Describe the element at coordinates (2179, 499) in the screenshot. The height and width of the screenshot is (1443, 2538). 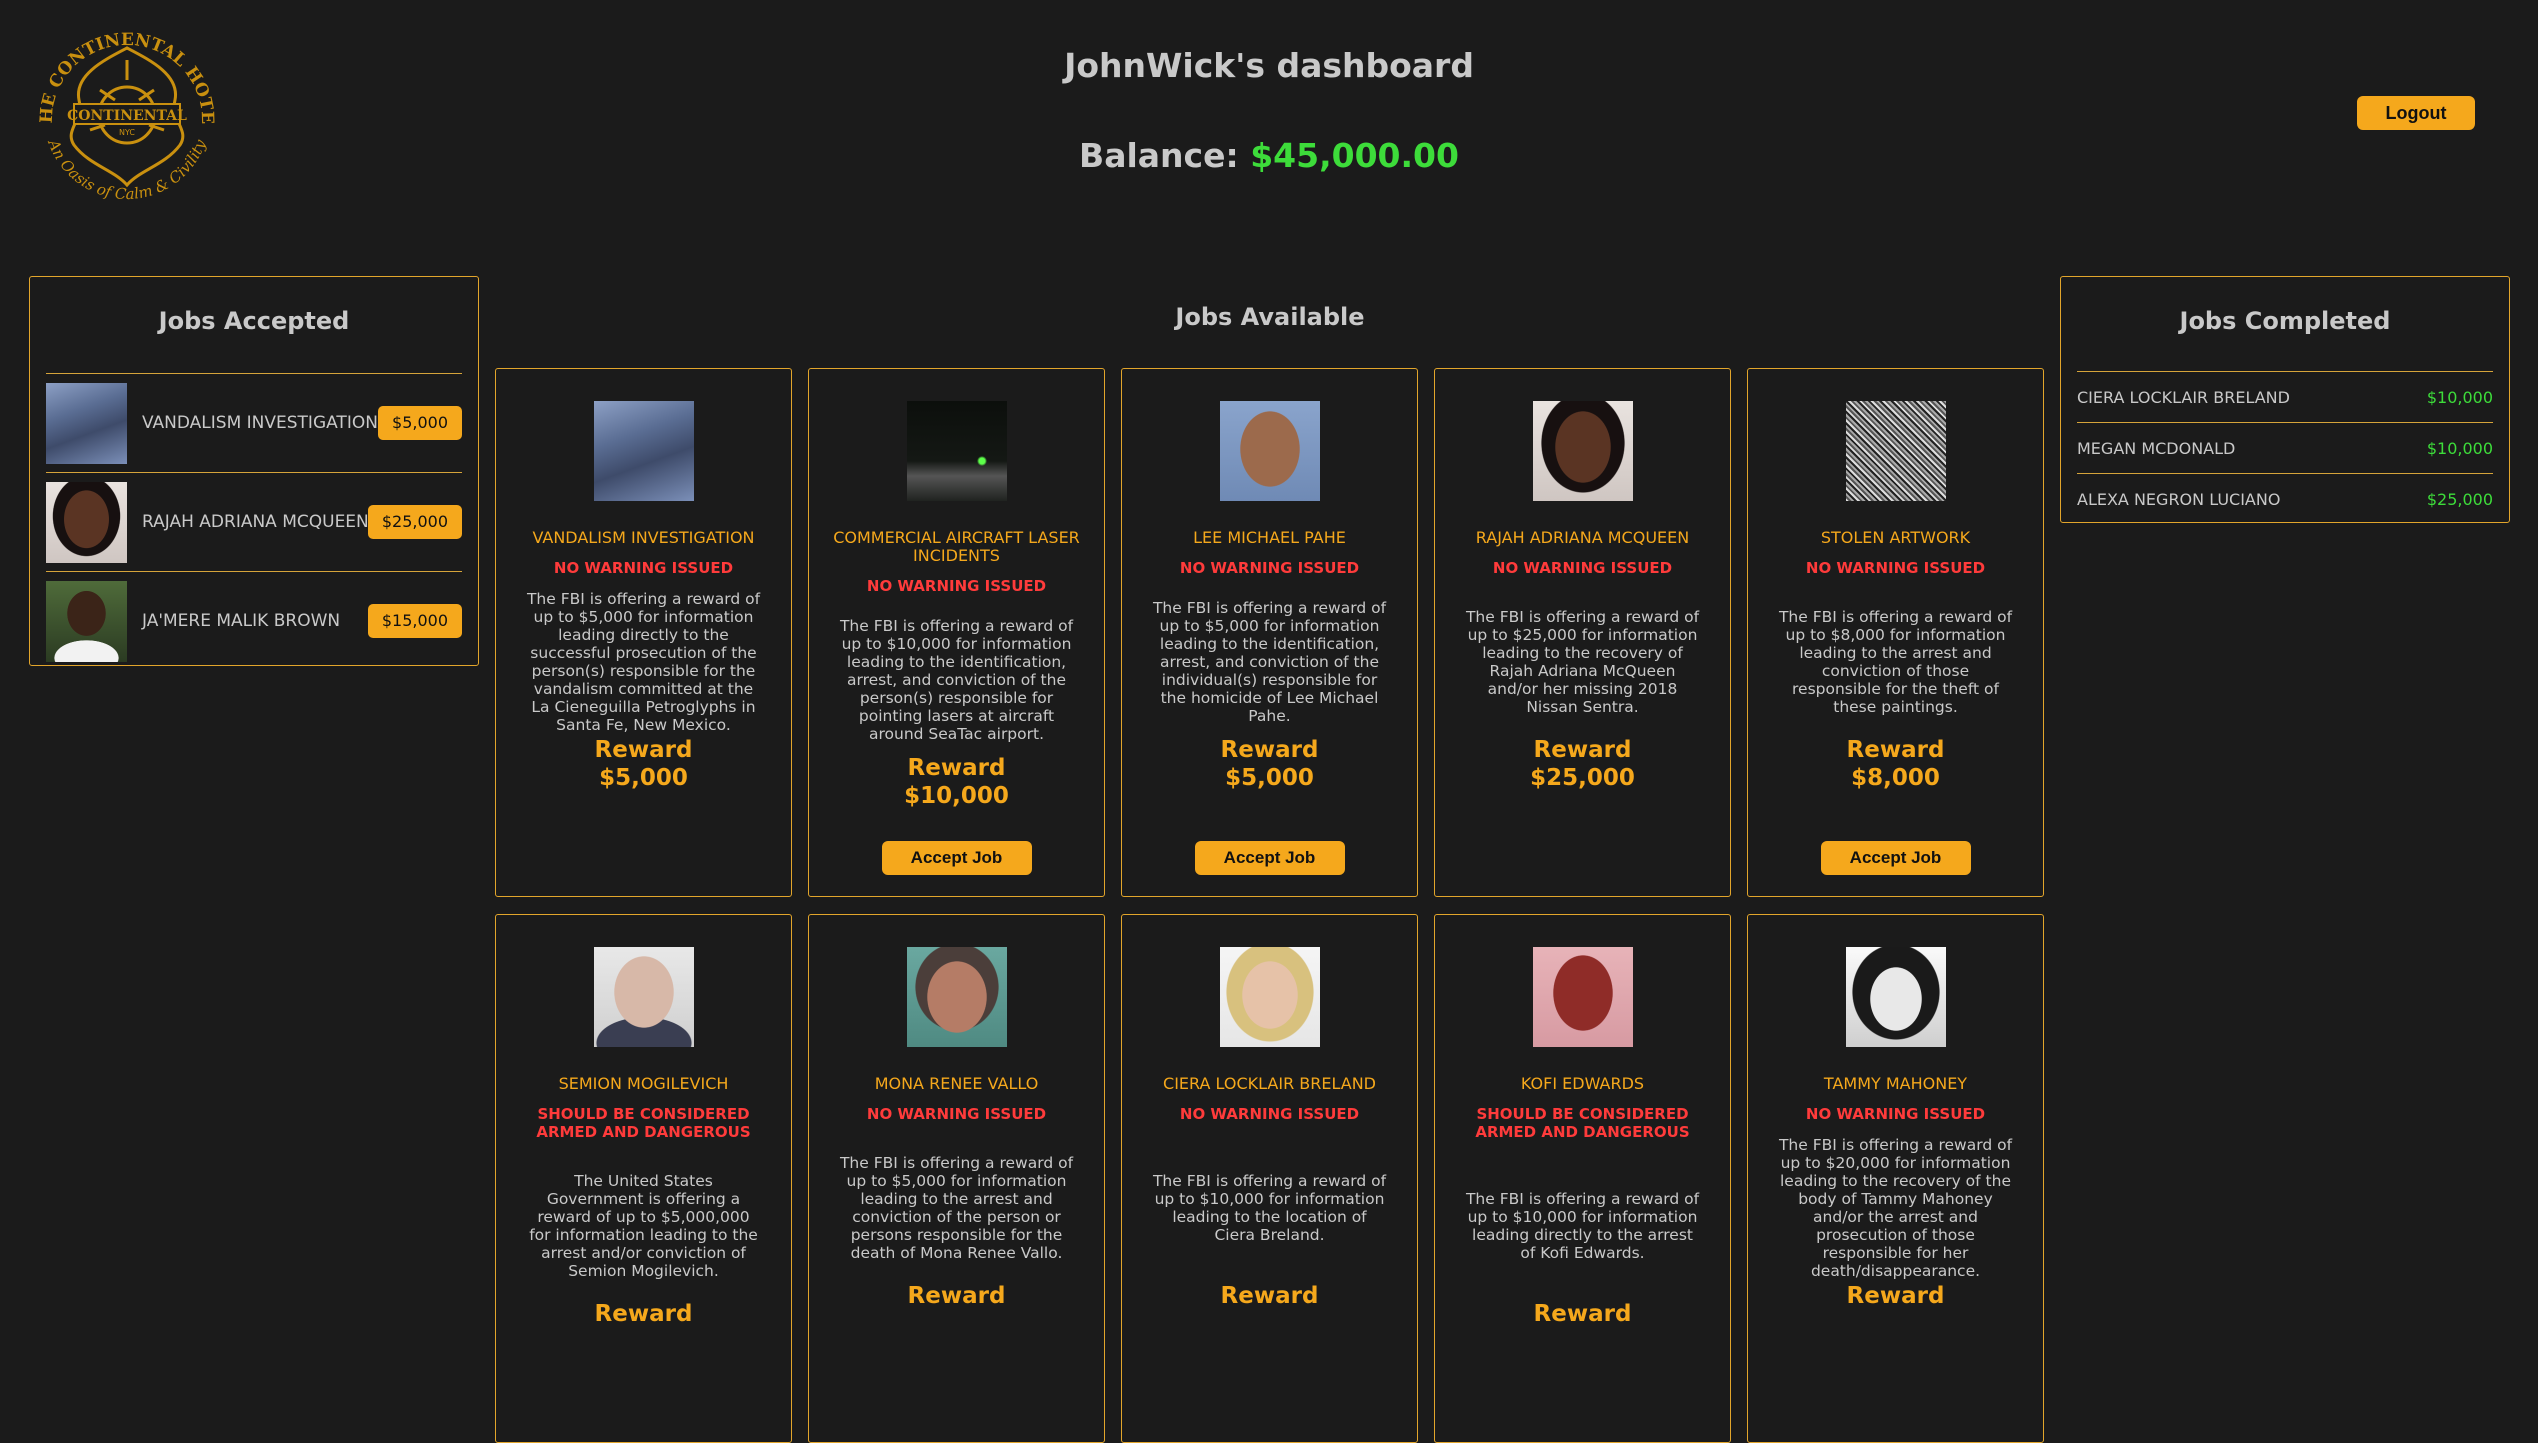
I see `completed-job-name: ALEXA NEGRON LUCIANO` at that location.